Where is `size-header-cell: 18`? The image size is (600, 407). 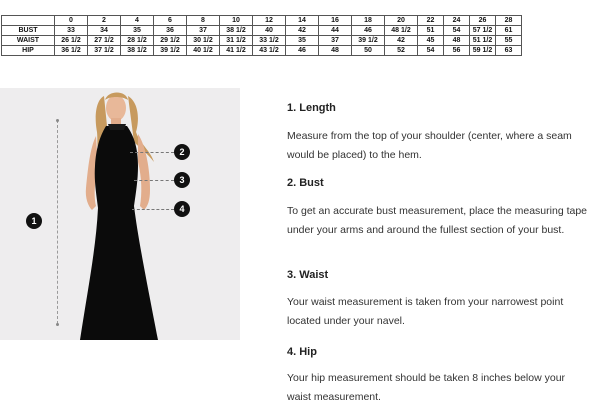
size-header-cell: 18 is located at coordinates (368, 20).